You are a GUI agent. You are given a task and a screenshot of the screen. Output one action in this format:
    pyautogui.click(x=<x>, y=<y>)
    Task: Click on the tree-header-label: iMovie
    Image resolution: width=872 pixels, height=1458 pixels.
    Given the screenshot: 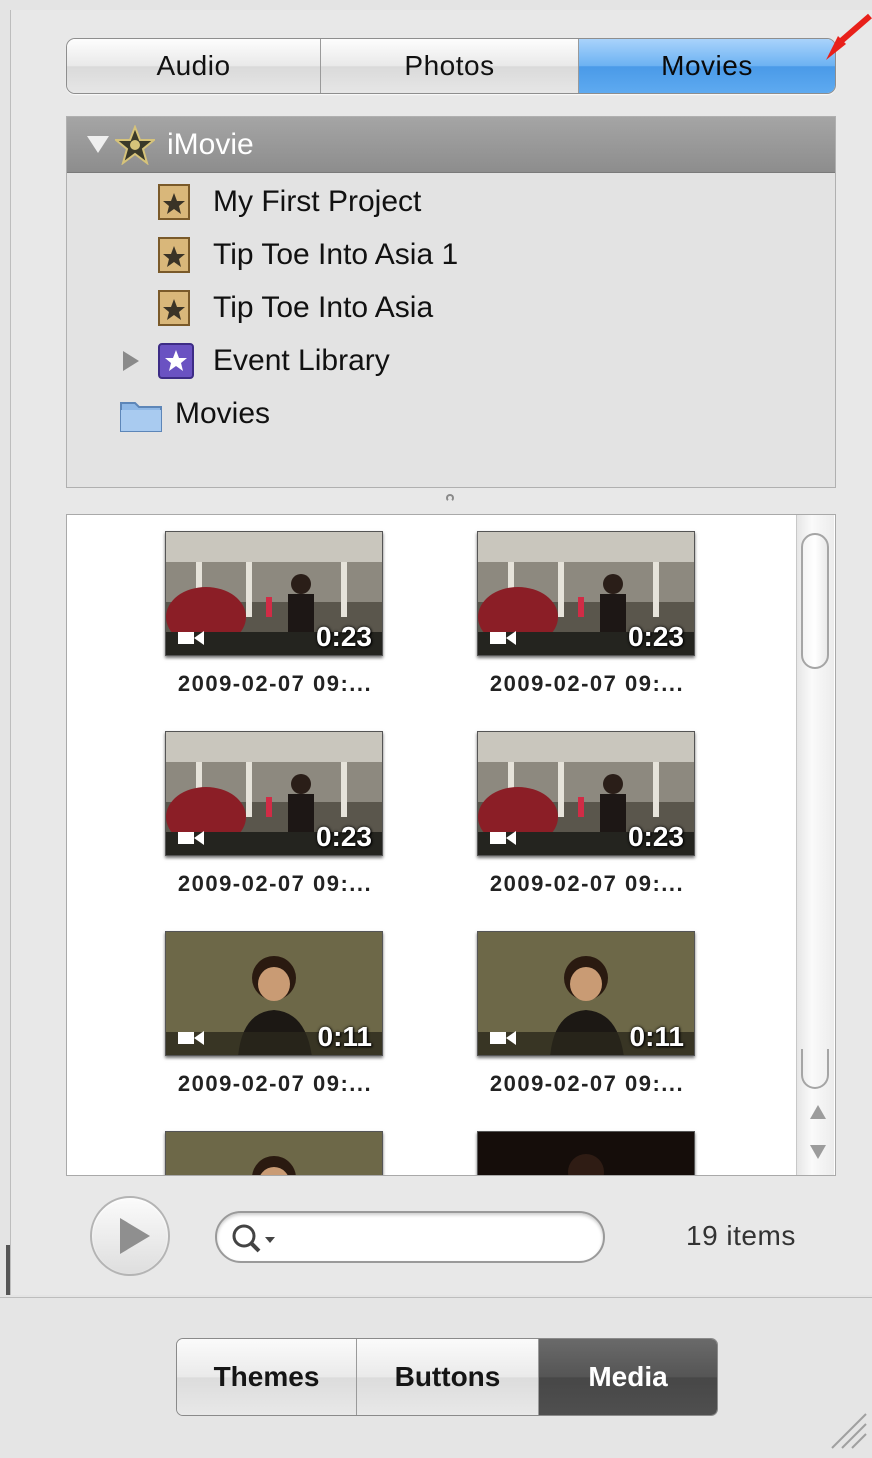 What is the action you would take?
    pyautogui.click(x=210, y=144)
    